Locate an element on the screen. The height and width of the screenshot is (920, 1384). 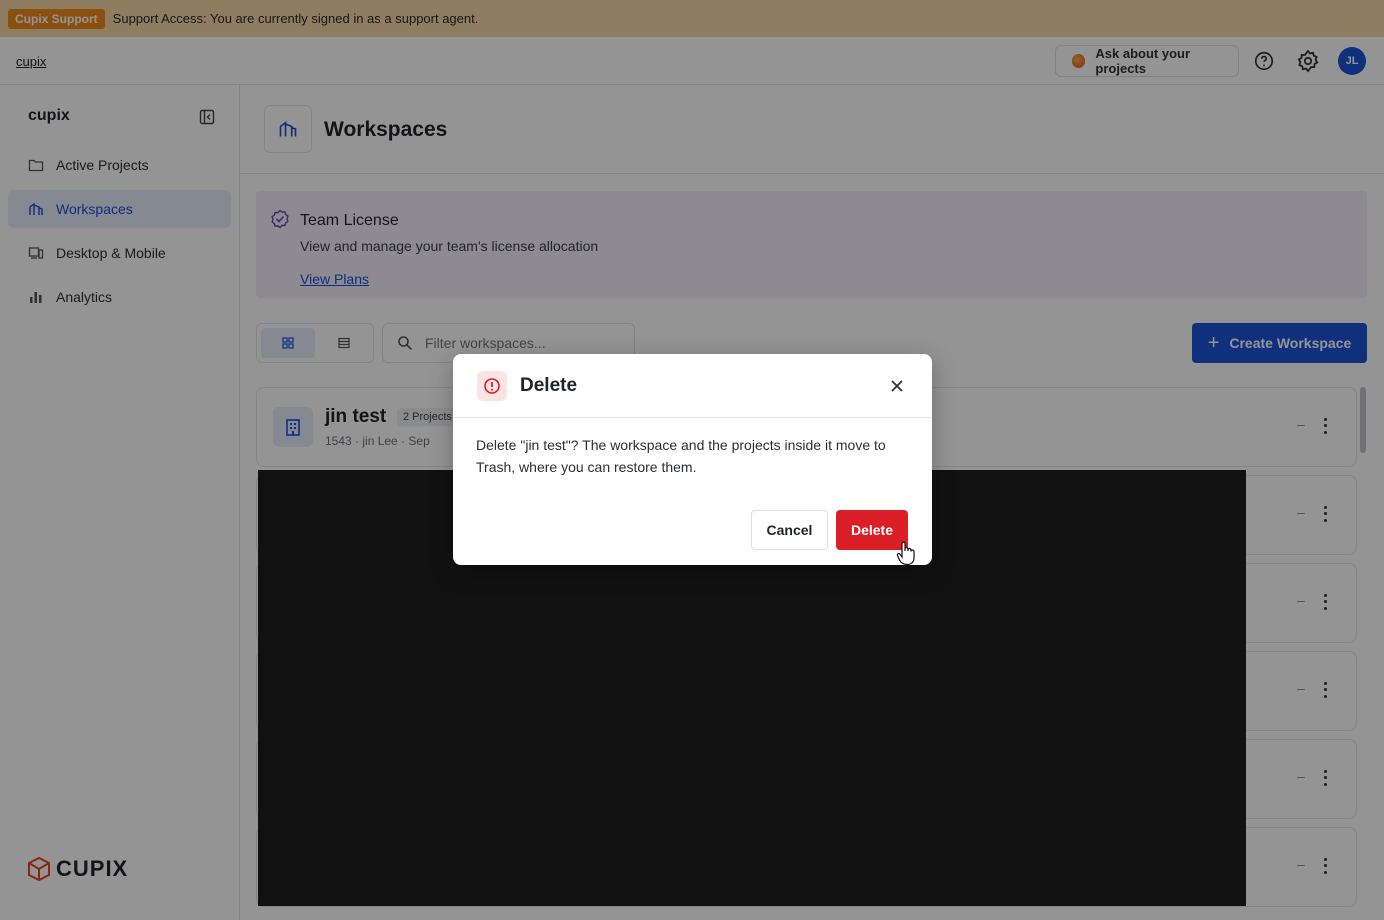
dialog-title: Delete is located at coordinates (549, 385).